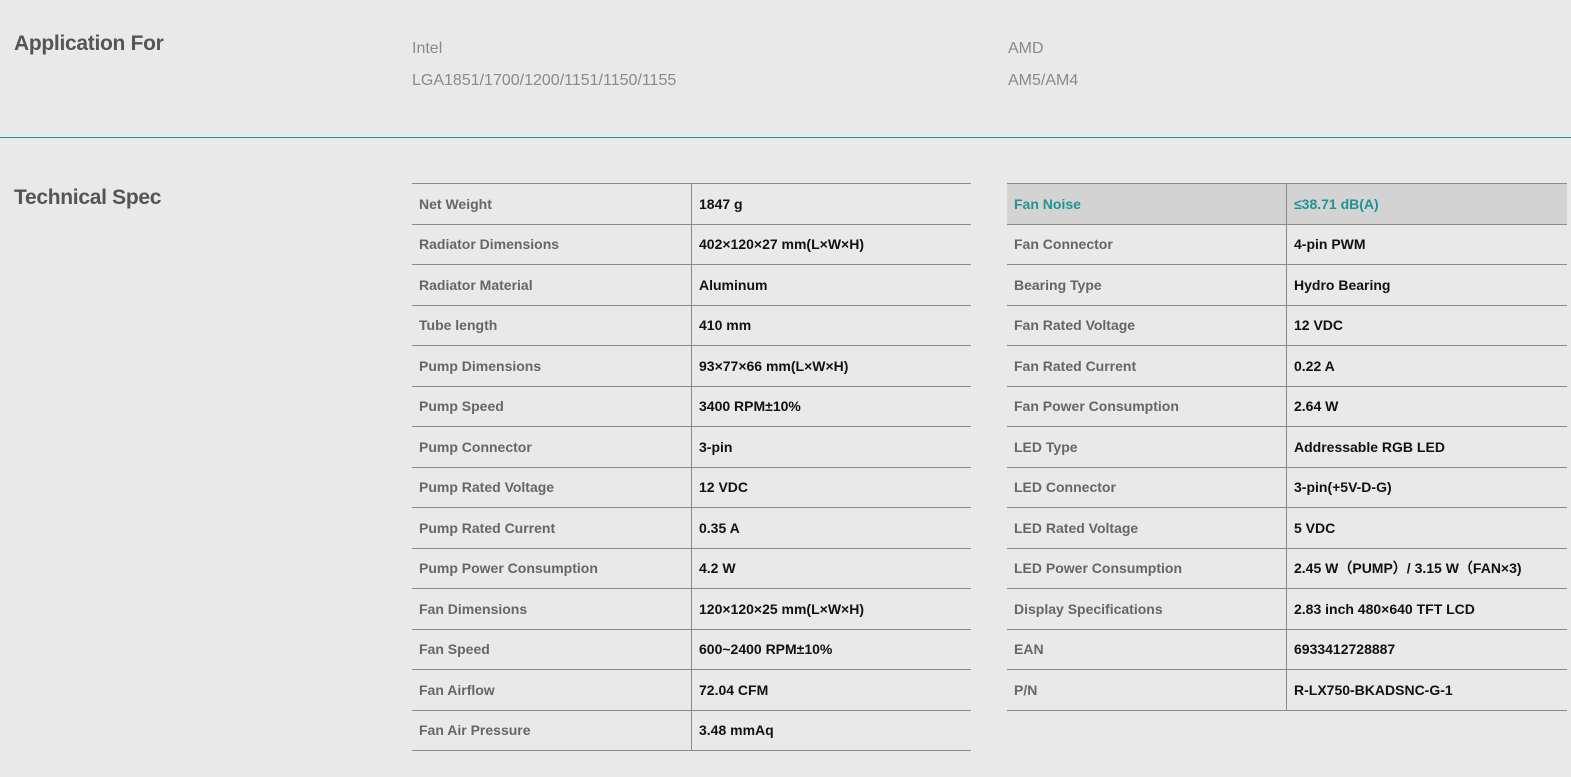  I want to click on spec-label: Fan Speed, so click(552, 649).